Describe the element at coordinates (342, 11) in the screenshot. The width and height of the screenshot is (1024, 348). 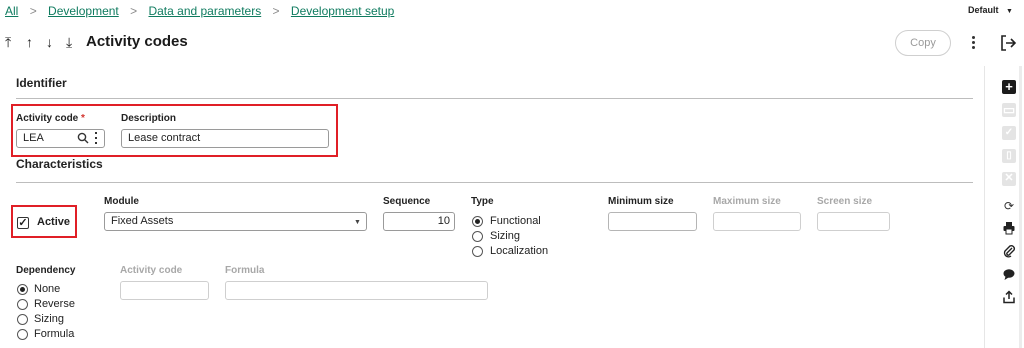
I see `breadcrumb-development-setup: Development setup` at that location.